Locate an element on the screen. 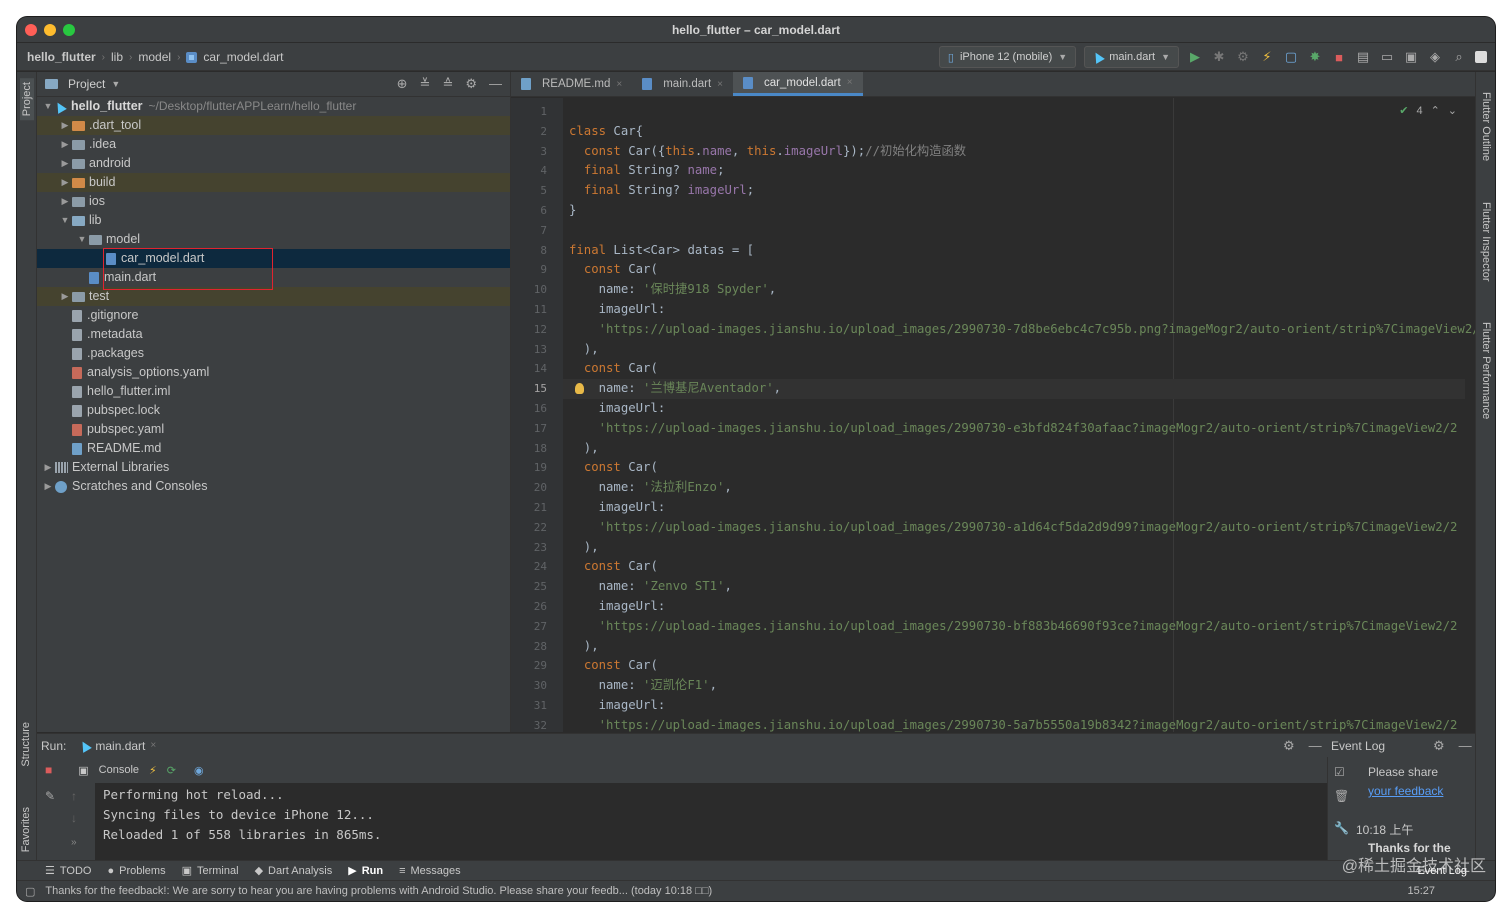  tree-item: ▶ .dart_tool is located at coordinates (273, 125).